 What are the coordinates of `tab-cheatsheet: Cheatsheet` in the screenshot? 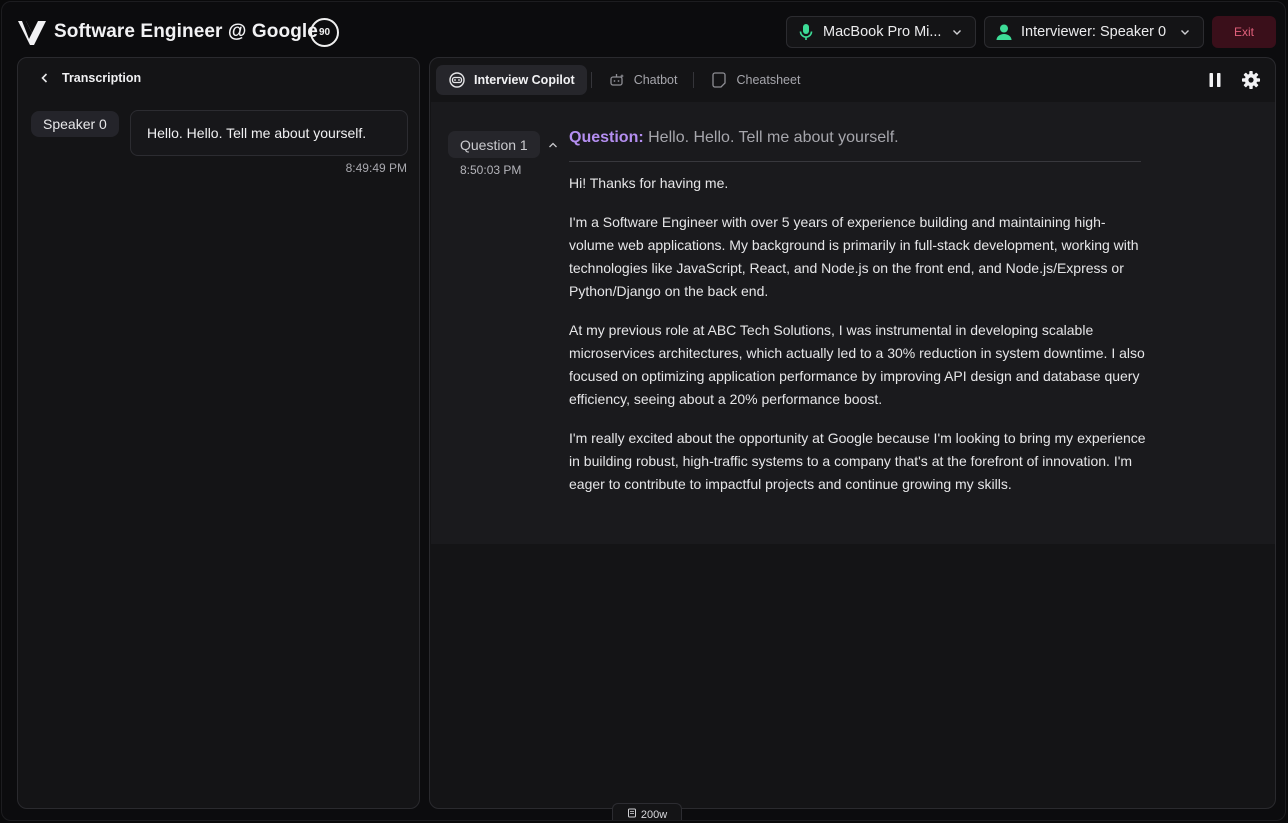 It's located at (755, 80).